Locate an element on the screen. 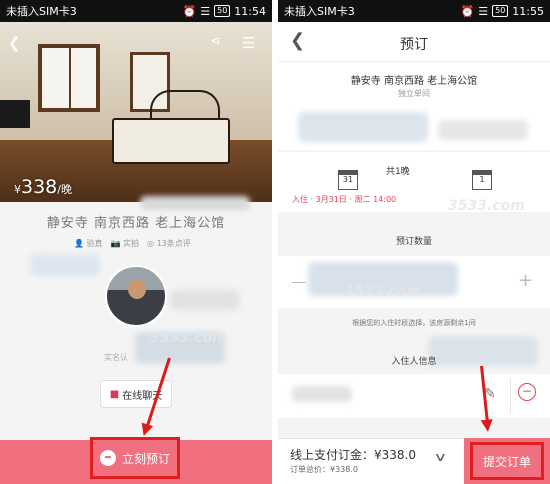 The image size is (550, 484). checkin-date-text: 入住 · 3月31日 · 周二 14:00 is located at coordinates (344, 199).